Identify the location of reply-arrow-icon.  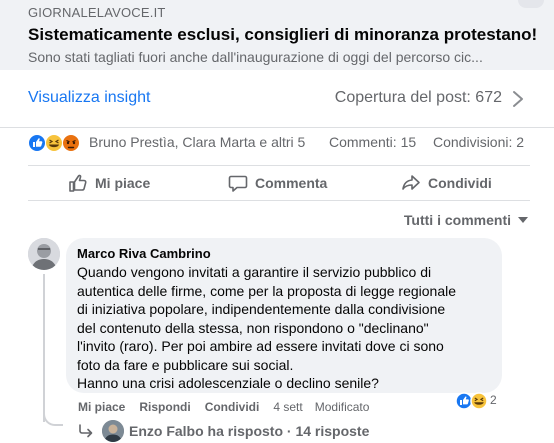
(86, 431).